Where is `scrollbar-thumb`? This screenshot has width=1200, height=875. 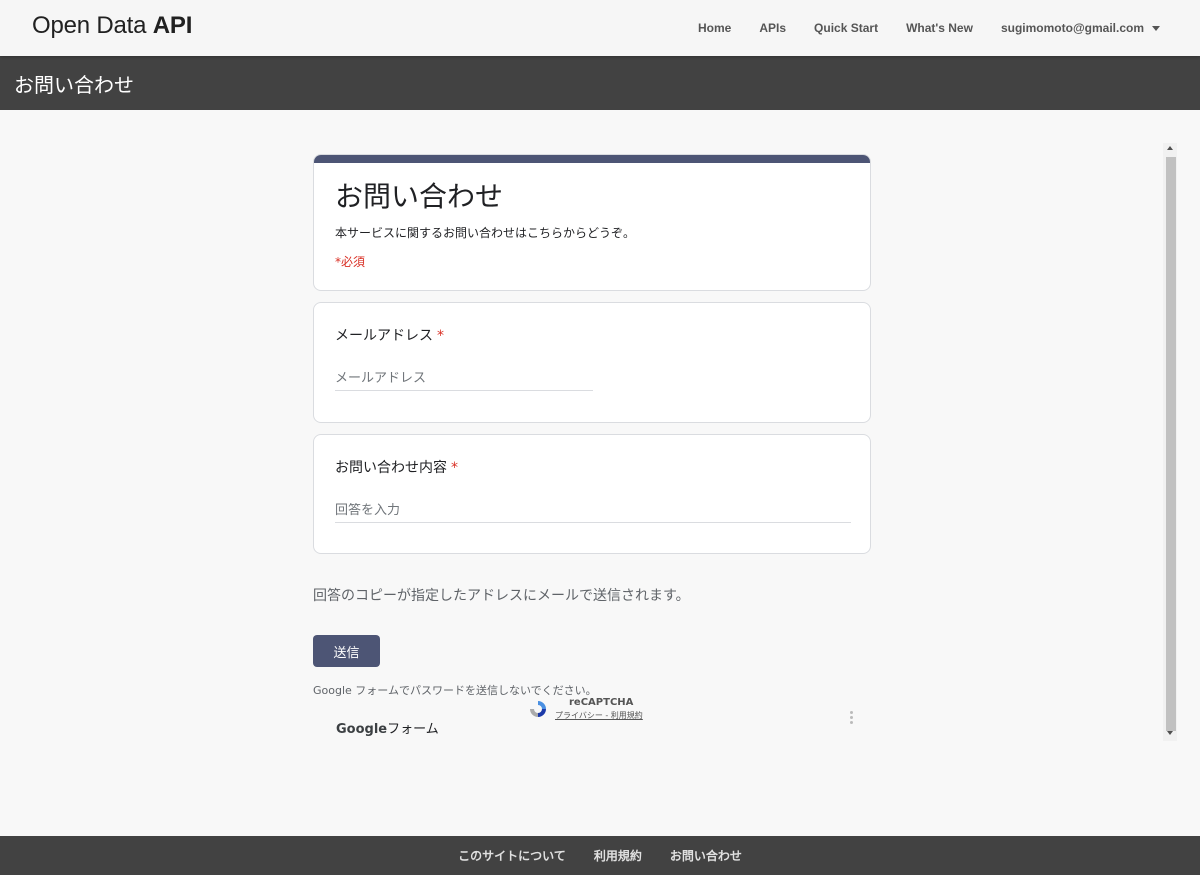 scrollbar-thumb is located at coordinates (1171, 444).